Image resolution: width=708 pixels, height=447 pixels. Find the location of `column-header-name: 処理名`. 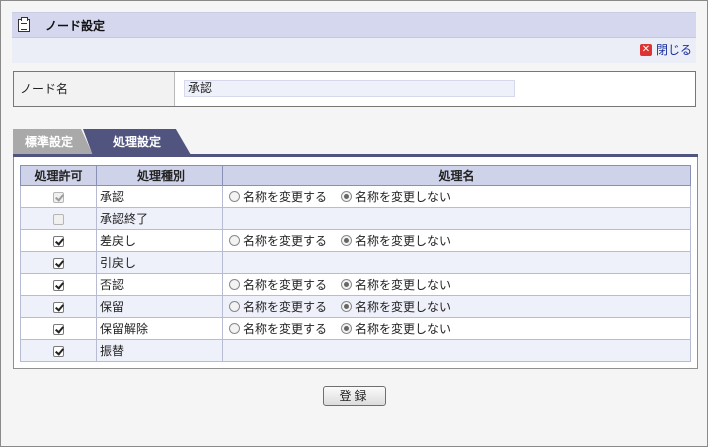

column-header-name: 処理名 is located at coordinates (456, 175).